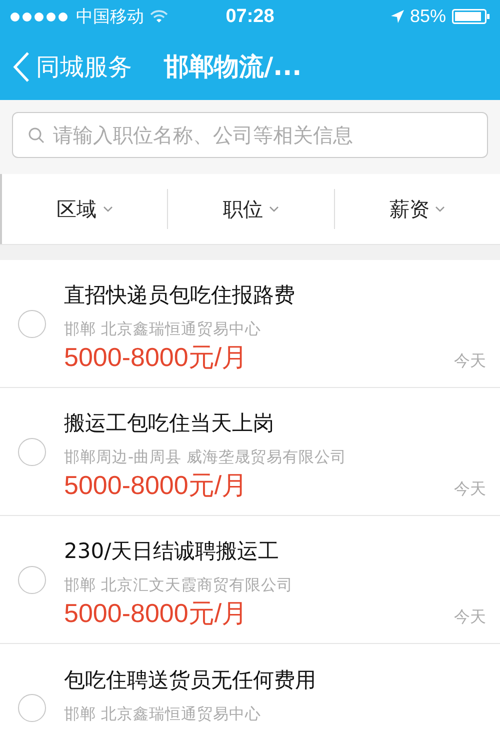 The image size is (500, 750). Describe the element at coordinates (159, 16) in the screenshot. I see `wifi-icon` at that location.